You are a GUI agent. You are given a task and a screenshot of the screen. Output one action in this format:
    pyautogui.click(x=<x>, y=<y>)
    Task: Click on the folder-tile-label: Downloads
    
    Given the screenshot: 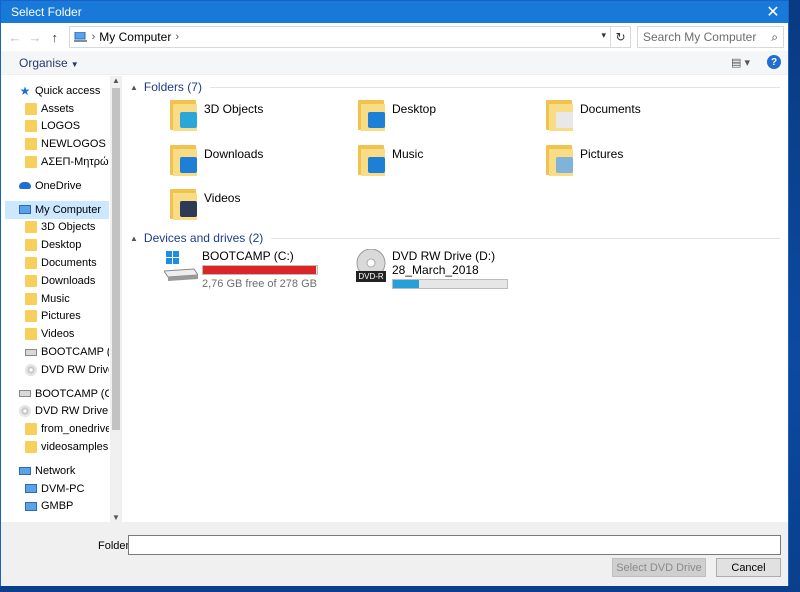 What is the action you would take?
    pyautogui.click(x=234, y=154)
    